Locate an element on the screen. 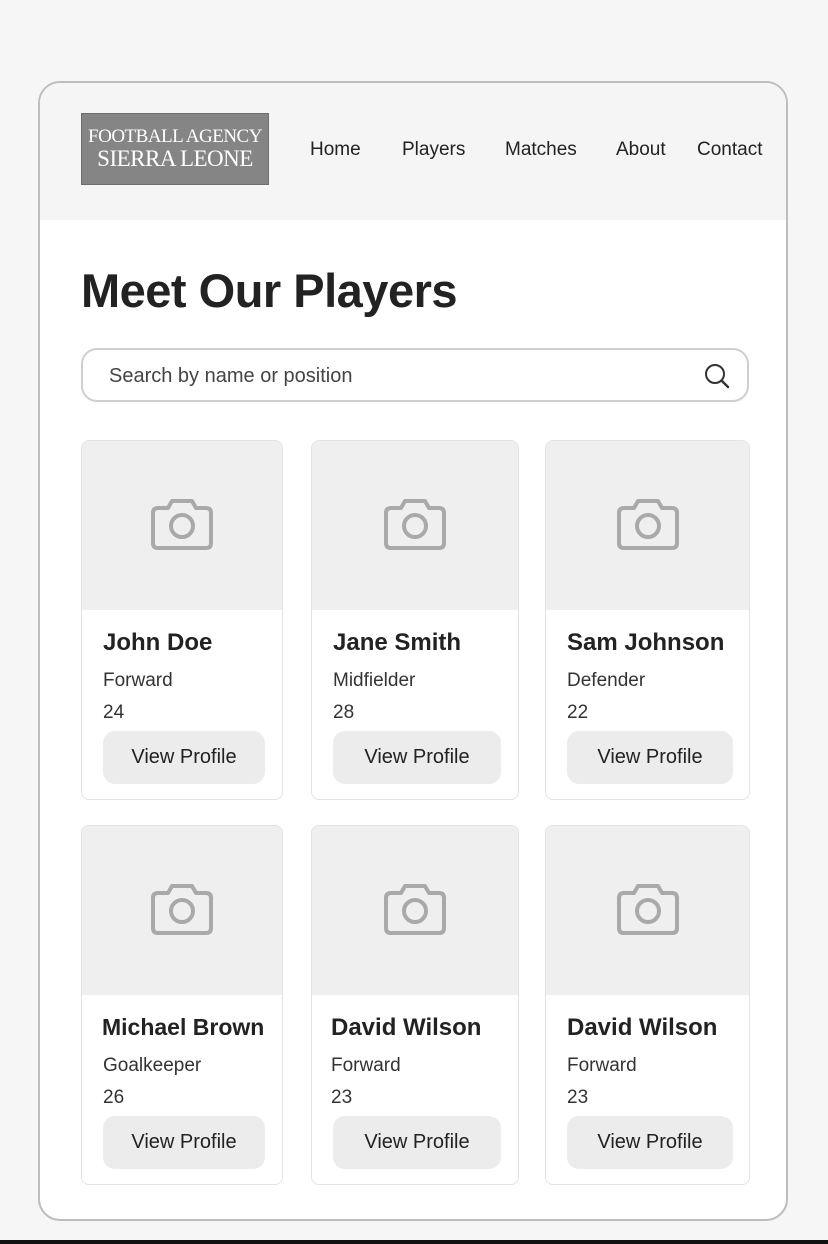 The width and height of the screenshot is (828, 1244). player-card: John Doe Forward 24 View Profile is located at coordinates (182, 620).